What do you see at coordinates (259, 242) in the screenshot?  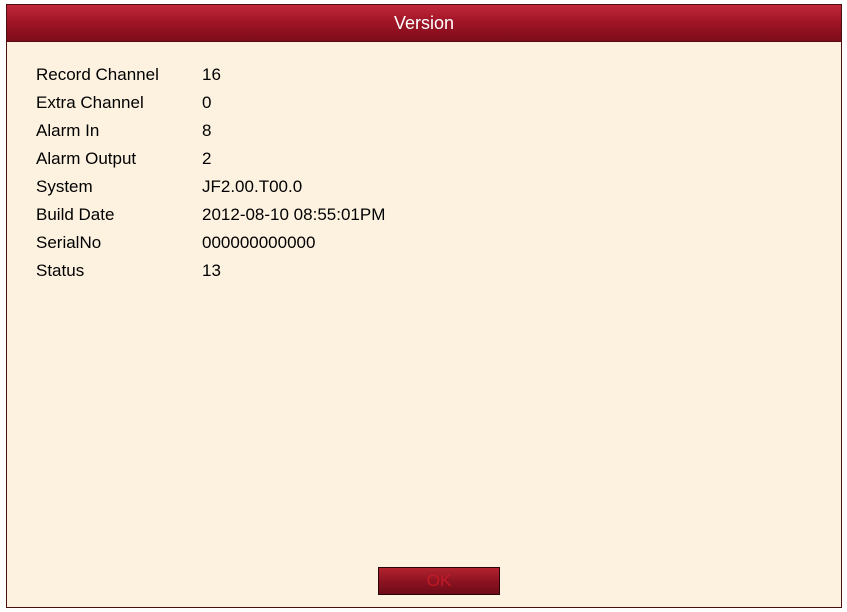 I see `info-value: 000000000000` at bounding box center [259, 242].